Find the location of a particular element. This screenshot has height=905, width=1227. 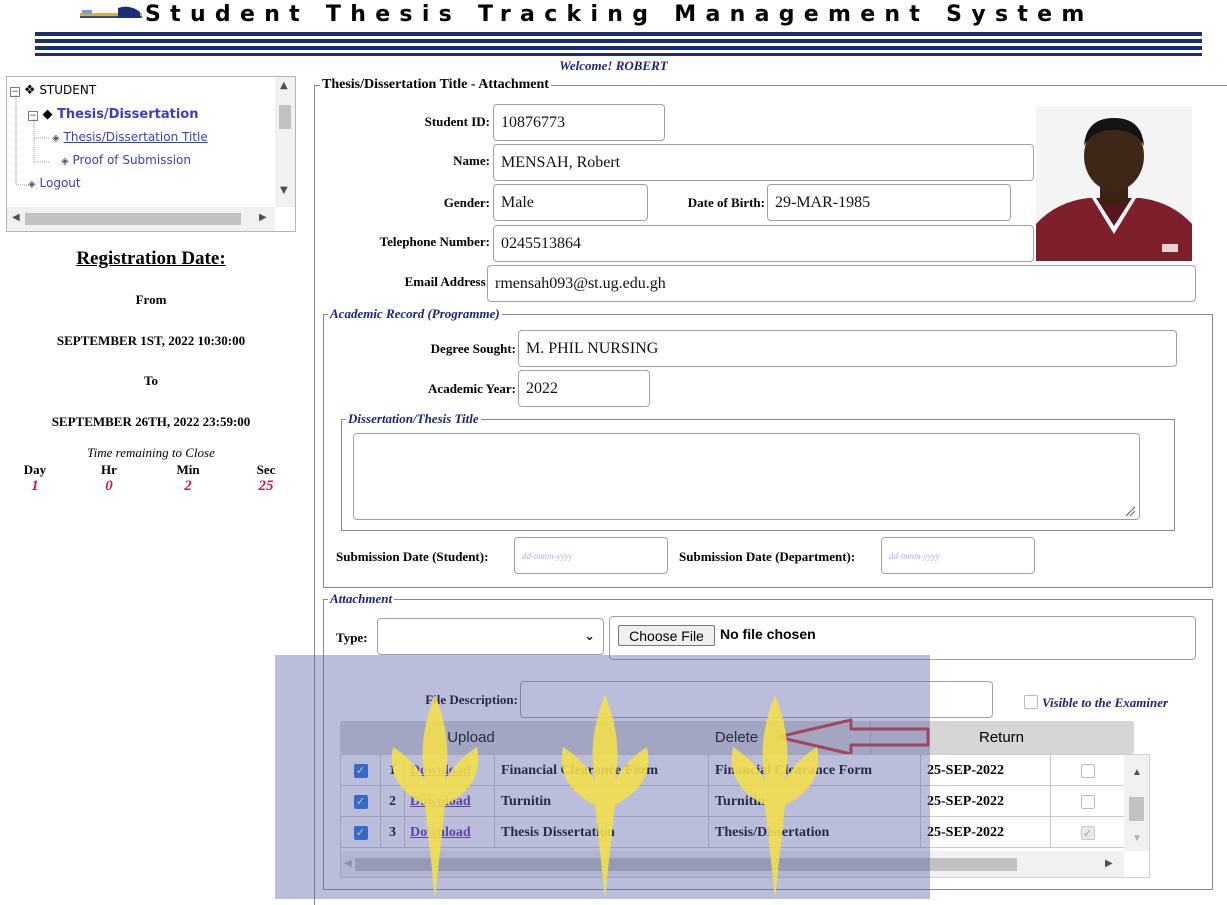

degree-field: M. PHIL NURSING is located at coordinates (847, 348).